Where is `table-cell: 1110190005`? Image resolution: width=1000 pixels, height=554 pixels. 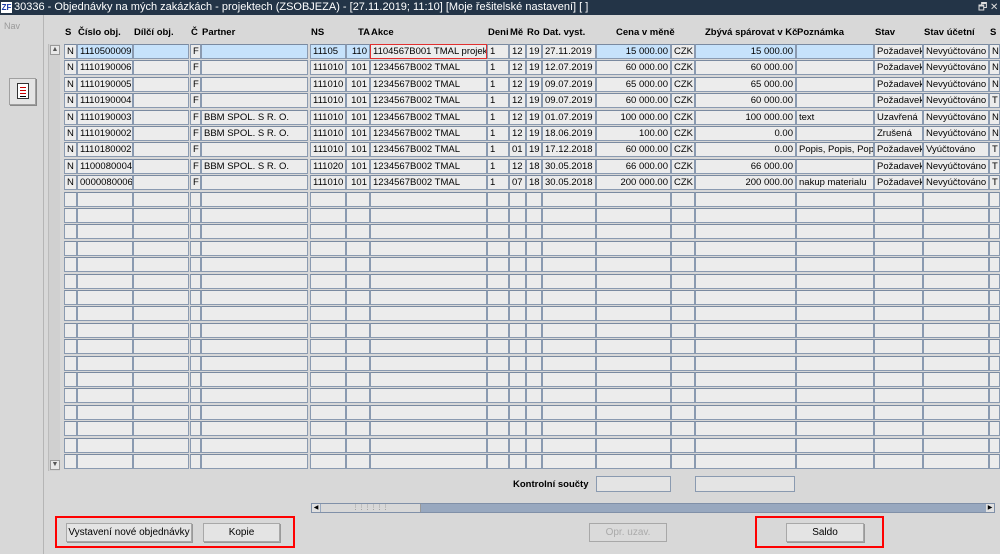 table-cell: 1110190005 is located at coordinates (105, 84).